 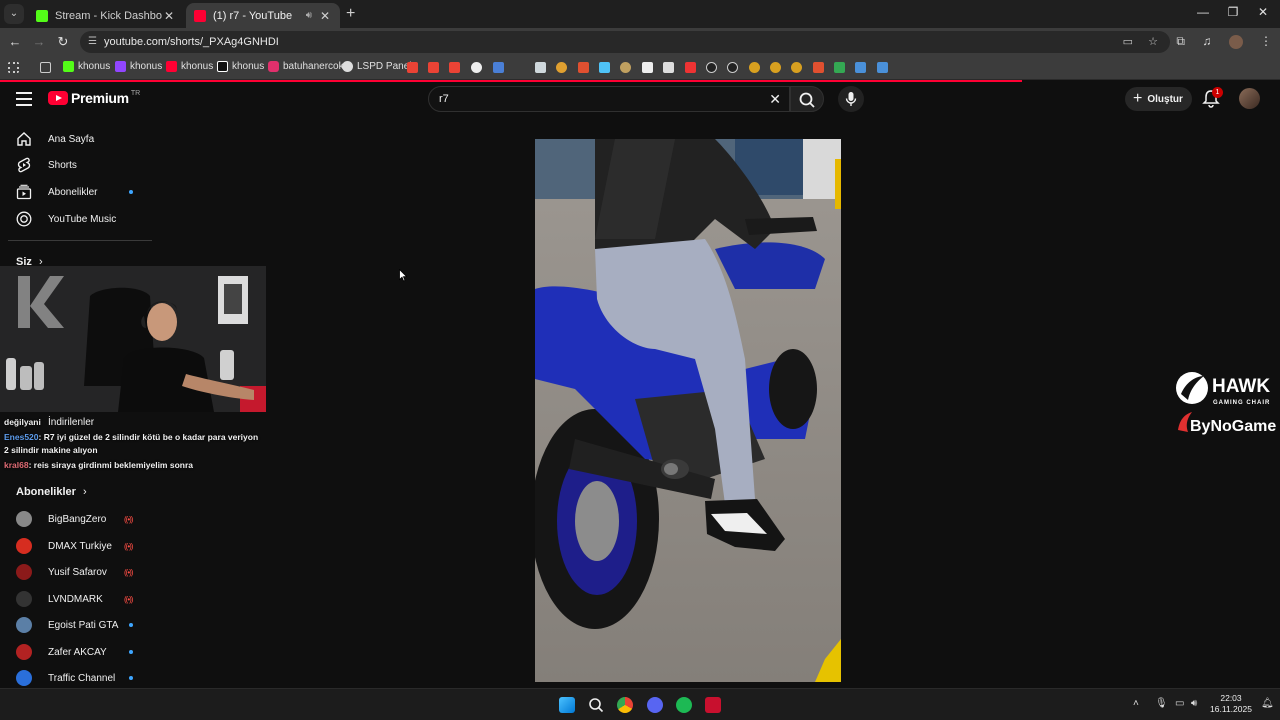 I want to click on search-button, so click(x=807, y=99).